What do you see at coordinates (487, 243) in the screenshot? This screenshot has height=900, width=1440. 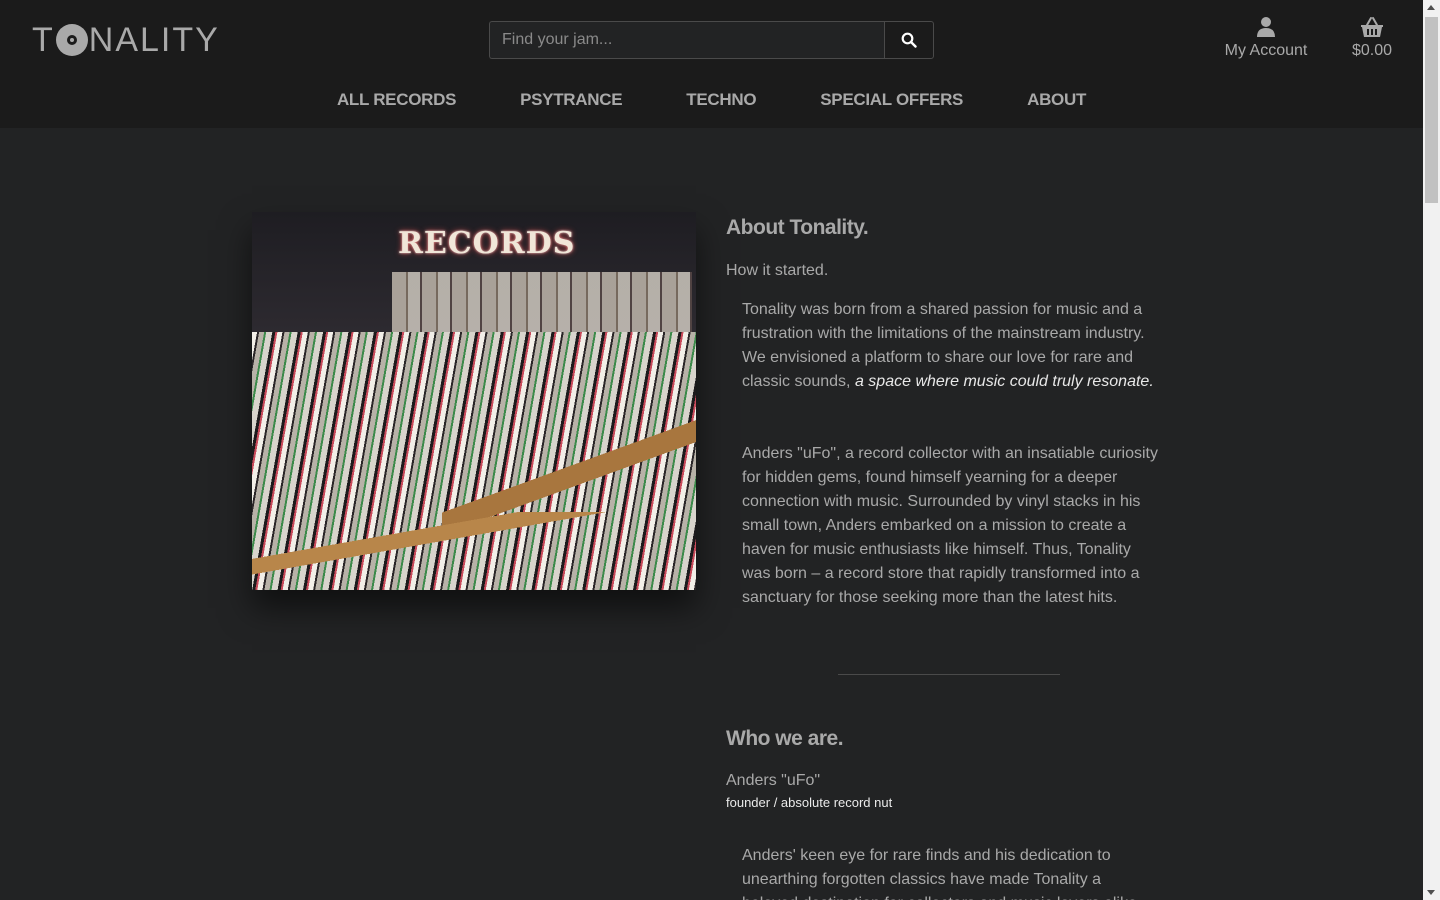 I see `photo-records-sign: RECORDS` at bounding box center [487, 243].